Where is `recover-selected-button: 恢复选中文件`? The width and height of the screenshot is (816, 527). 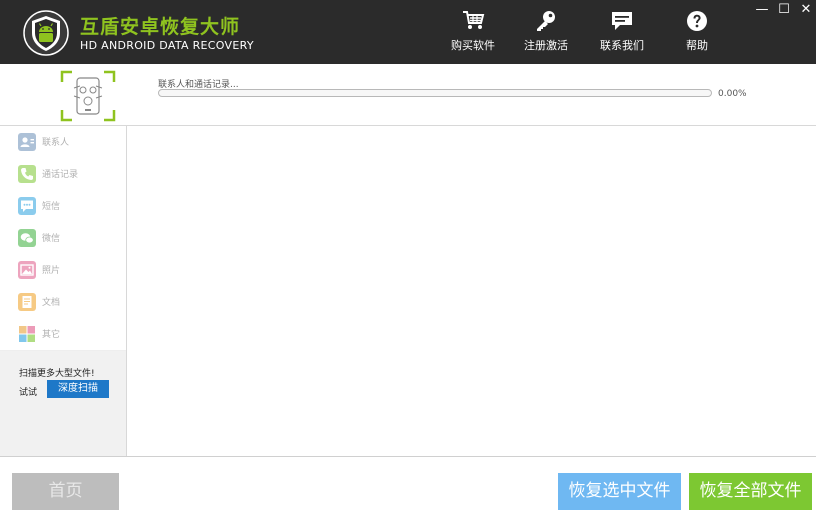
recover-selected-button: 恢复选中文件 is located at coordinates (619, 491).